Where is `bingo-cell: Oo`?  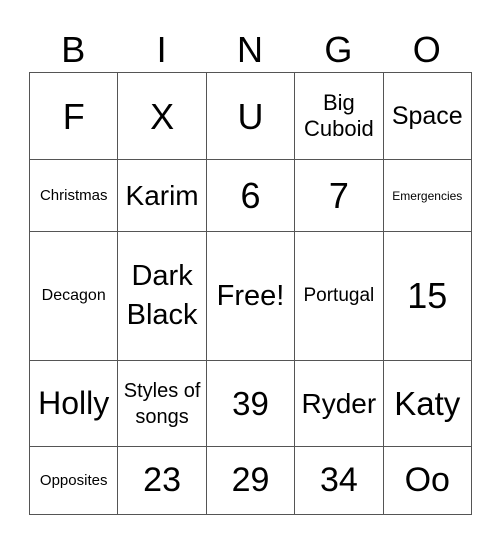
bingo-cell: Oo is located at coordinates (427, 480).